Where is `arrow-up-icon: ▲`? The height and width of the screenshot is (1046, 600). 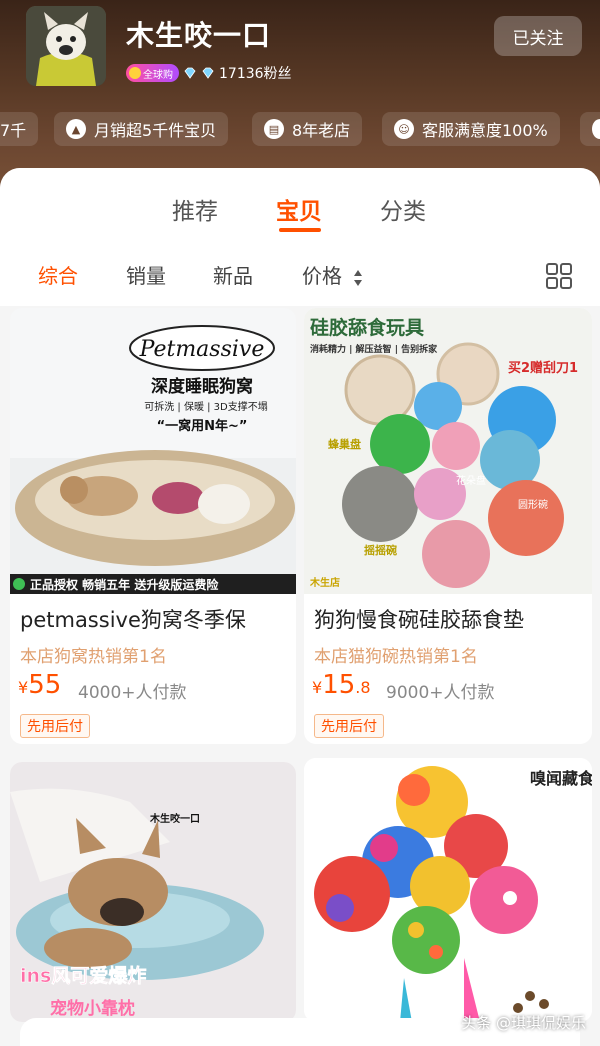 arrow-up-icon: ▲ is located at coordinates (76, 129).